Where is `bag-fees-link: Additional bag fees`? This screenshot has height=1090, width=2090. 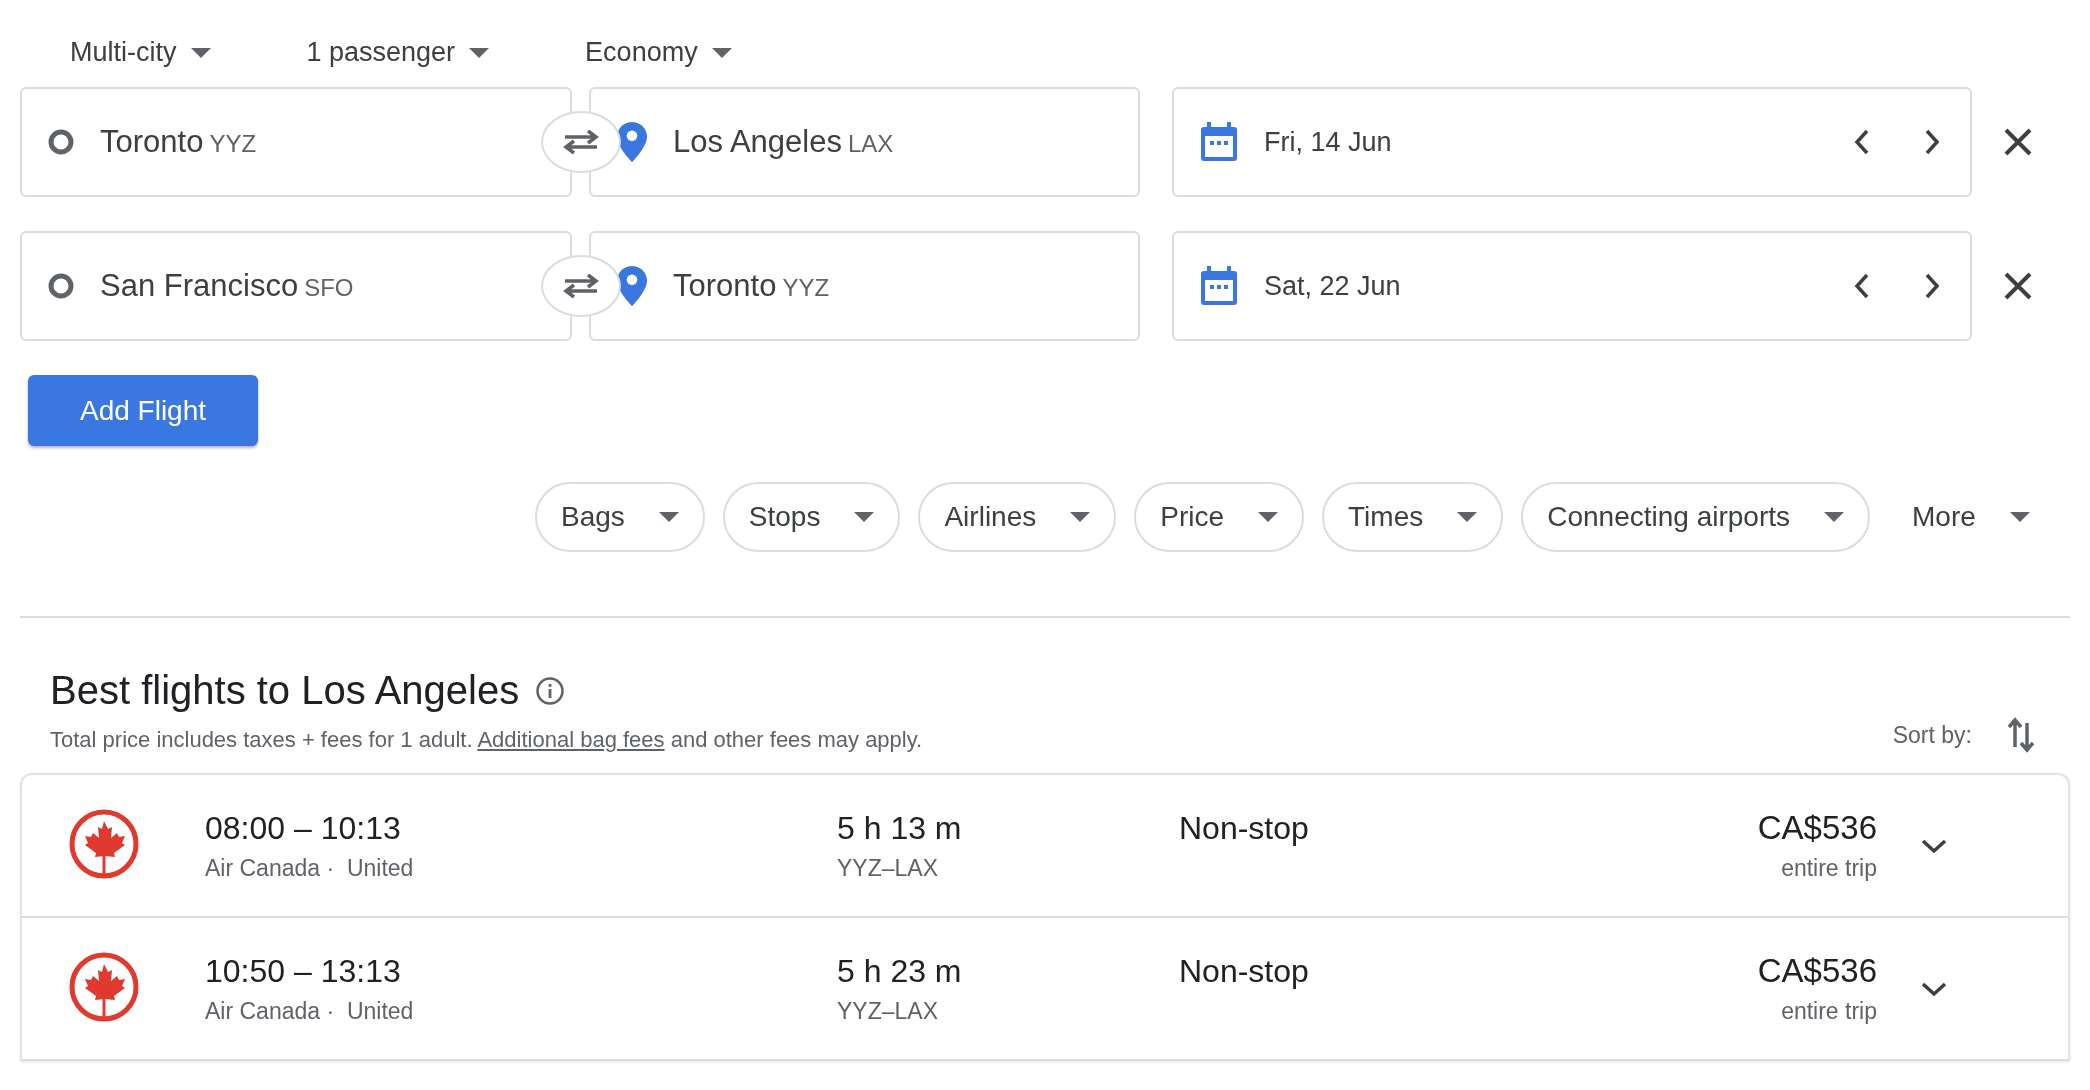 bag-fees-link: Additional bag fees is located at coordinates (571, 739).